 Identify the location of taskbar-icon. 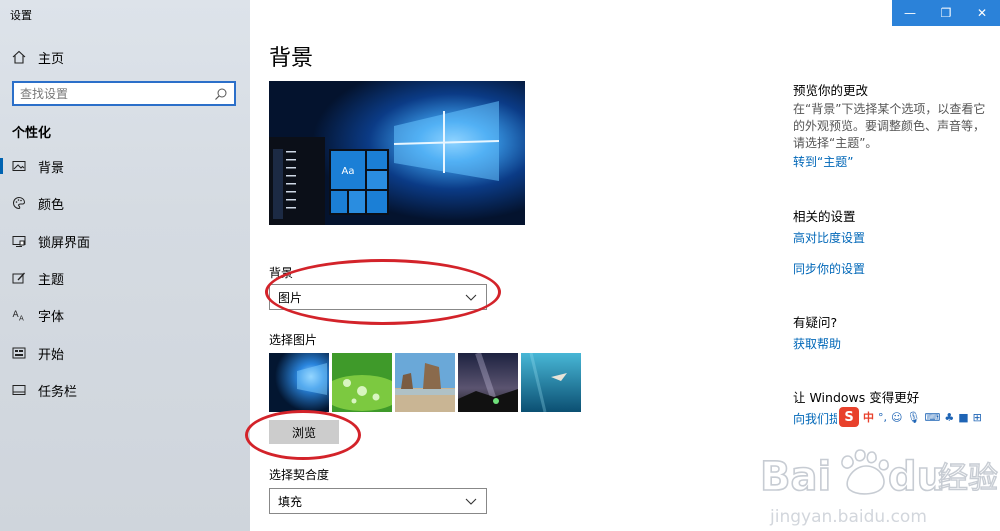
(19, 390).